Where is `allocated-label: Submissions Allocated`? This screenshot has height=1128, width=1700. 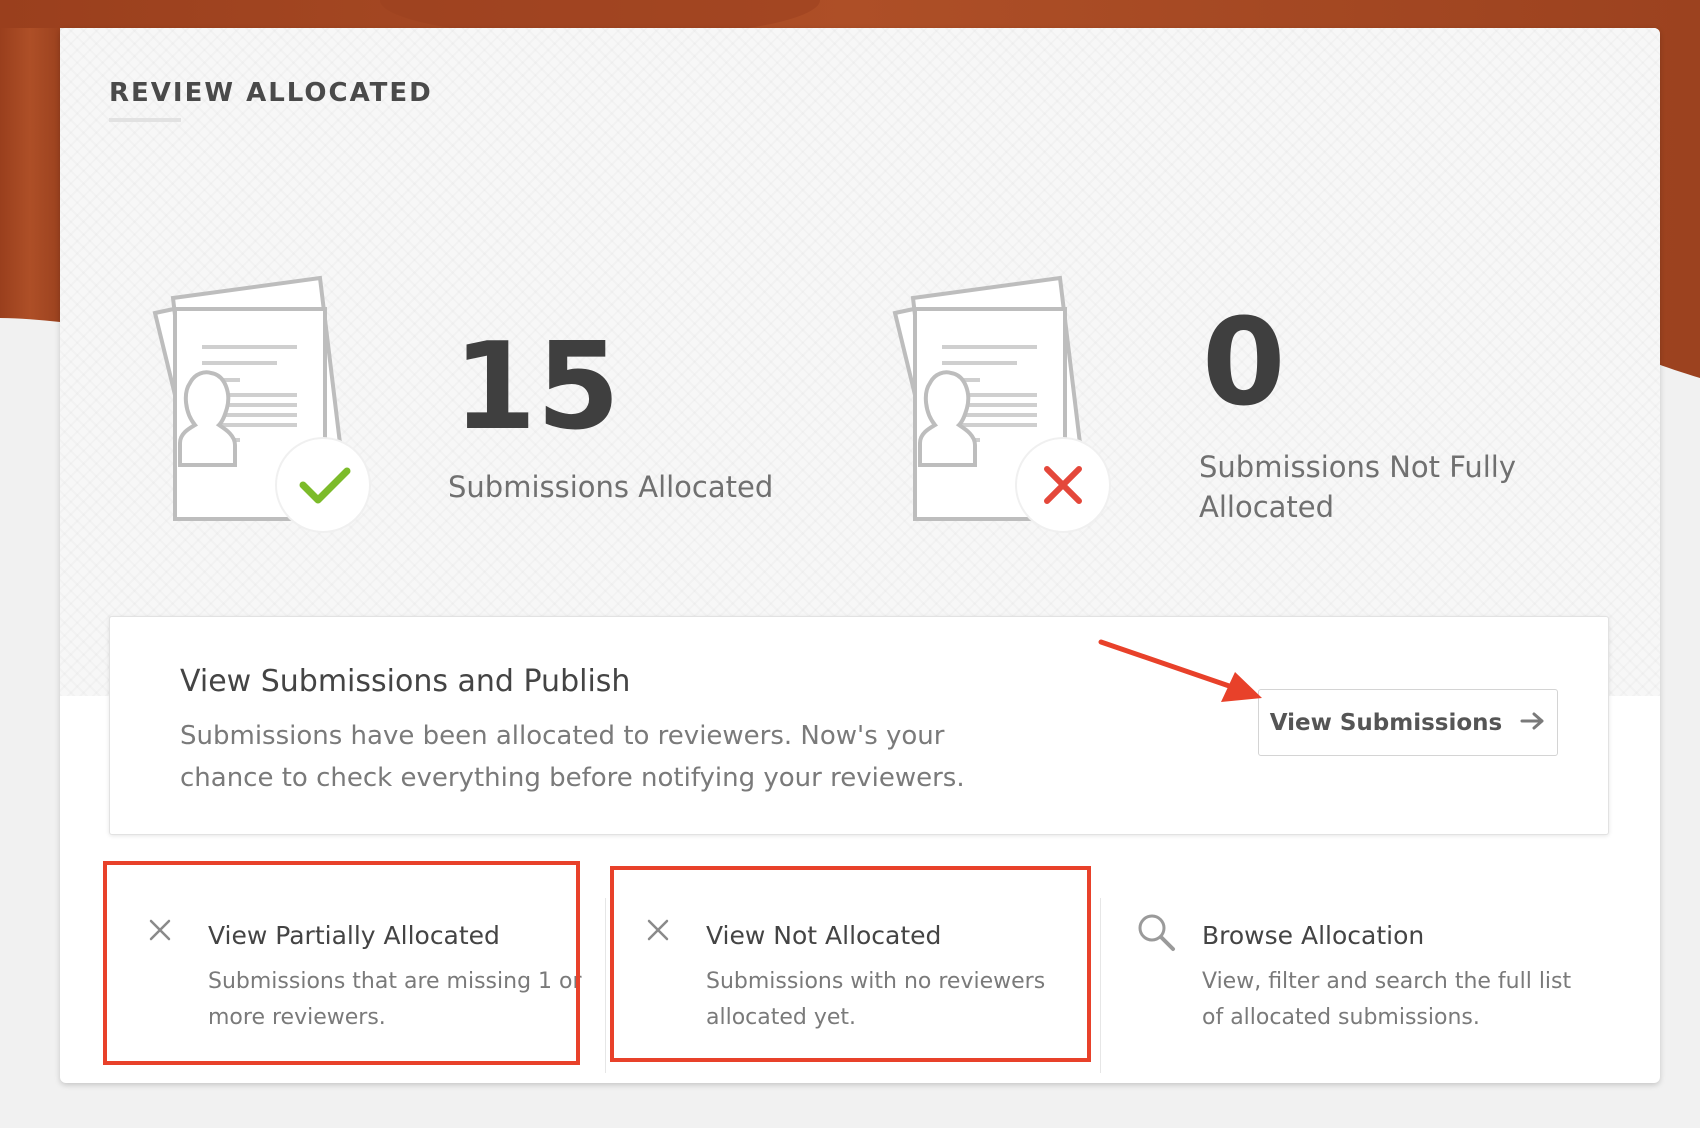
allocated-label: Submissions Allocated is located at coordinates (611, 487).